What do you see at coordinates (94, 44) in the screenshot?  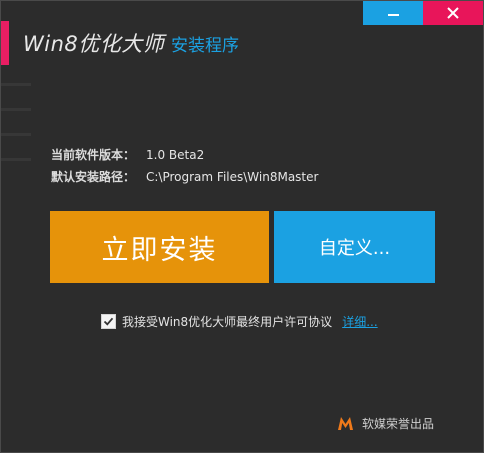 I see `app-logo-text: Win8优化大师` at bounding box center [94, 44].